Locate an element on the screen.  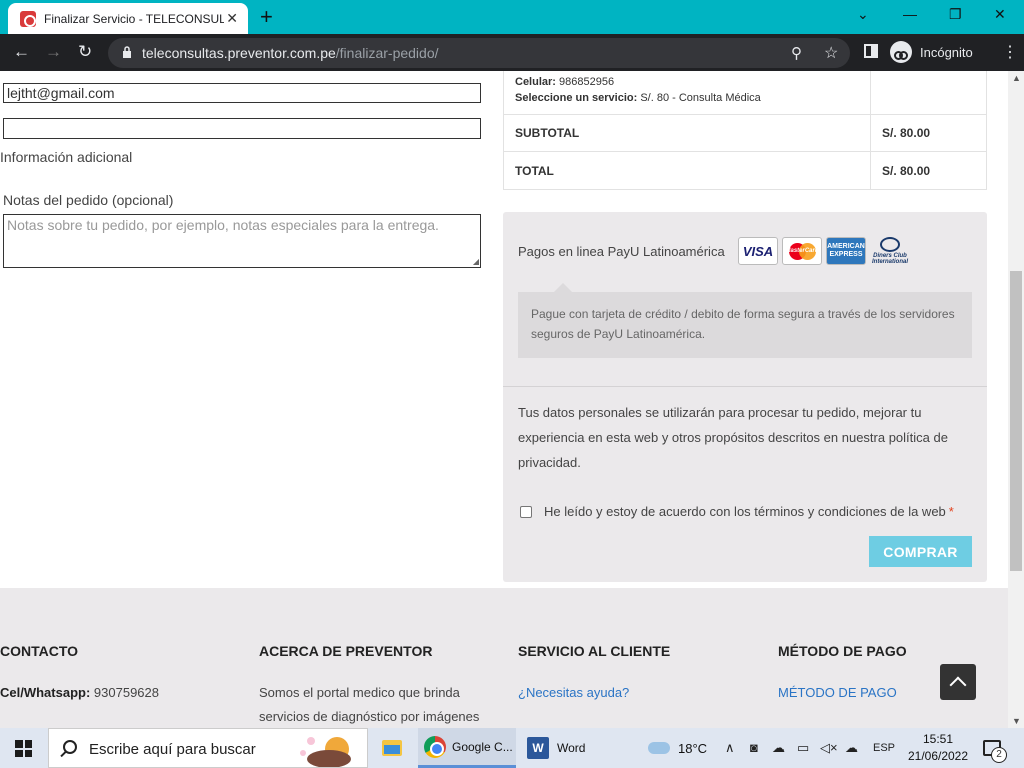
windows-start-icon is located at coordinates (23, 748).